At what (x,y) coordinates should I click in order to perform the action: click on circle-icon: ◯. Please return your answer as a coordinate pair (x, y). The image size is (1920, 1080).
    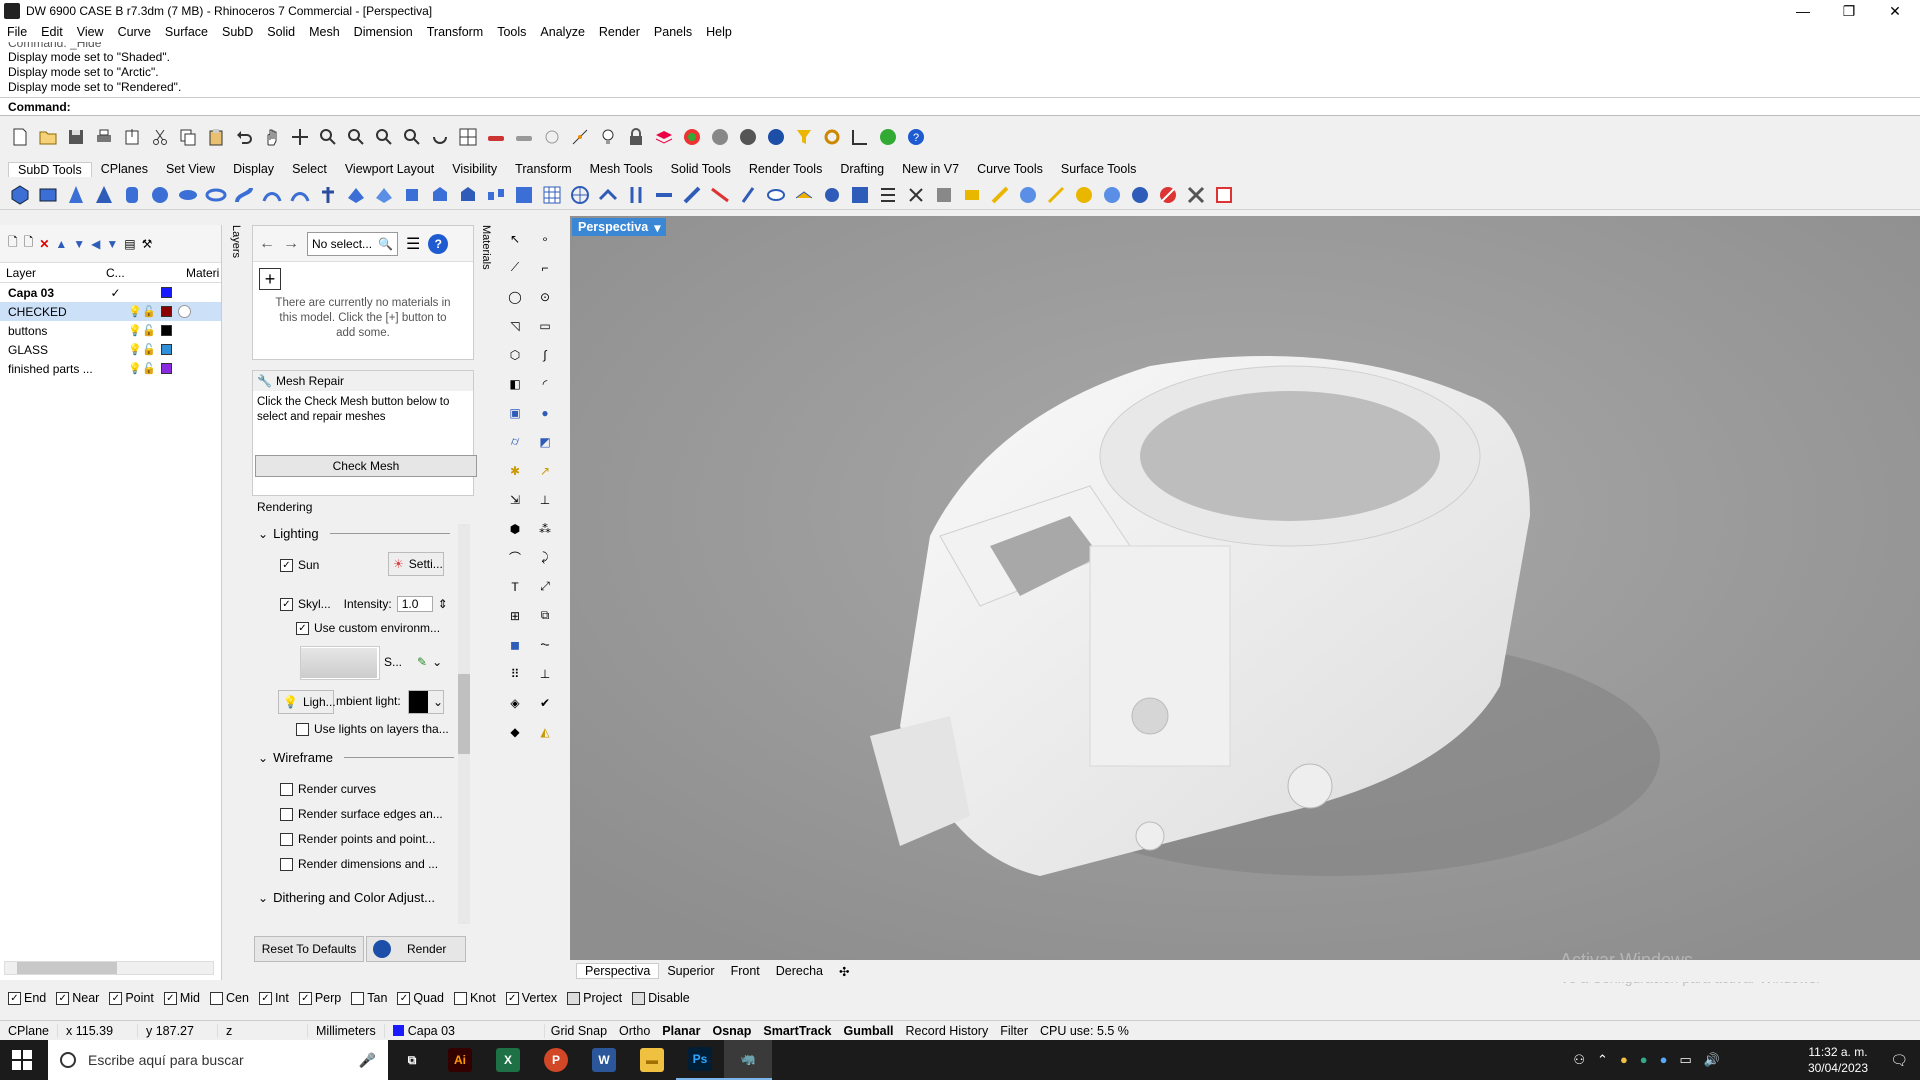
    Looking at the image, I should click on (515, 296).